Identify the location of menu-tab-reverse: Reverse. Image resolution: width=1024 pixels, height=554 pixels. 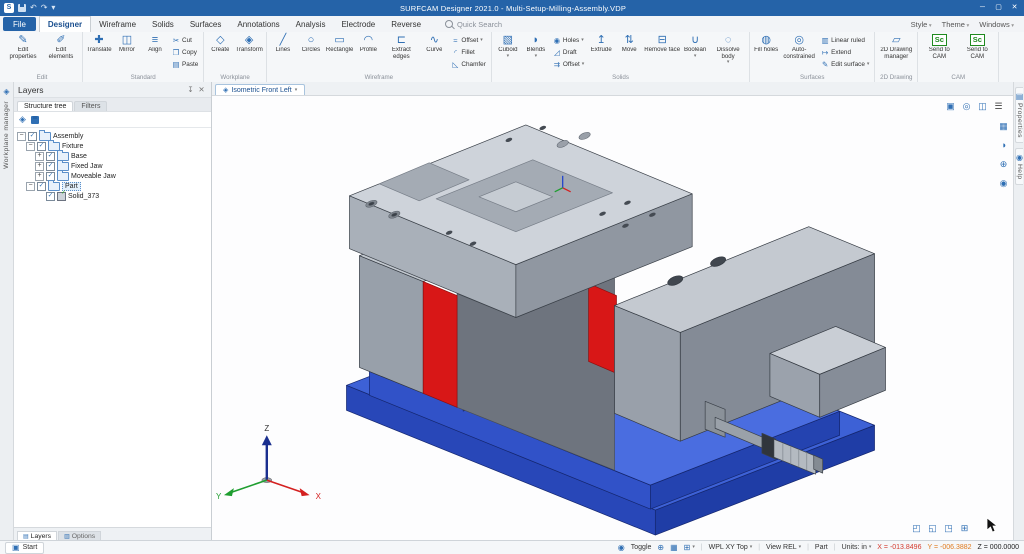
(406, 24).